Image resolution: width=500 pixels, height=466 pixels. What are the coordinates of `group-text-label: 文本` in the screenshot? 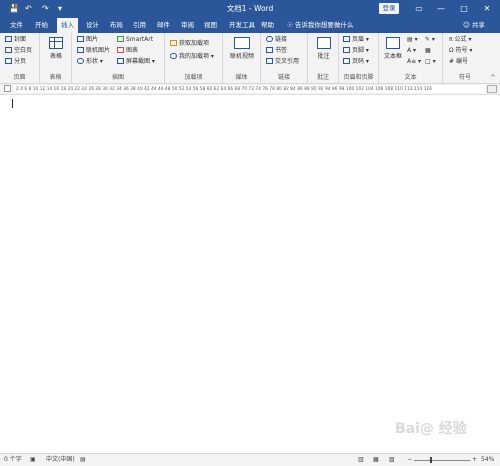 It's located at (410, 77).